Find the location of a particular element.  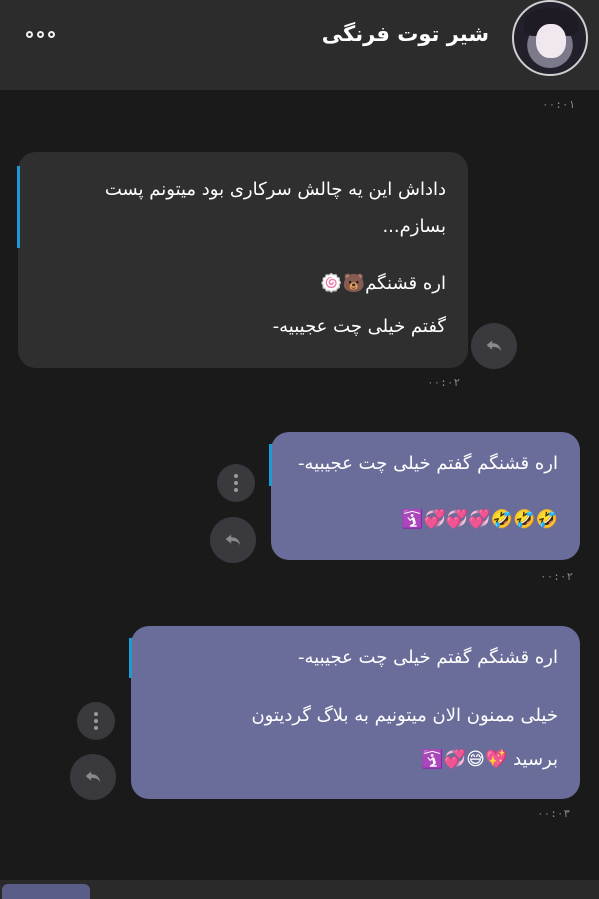

message-text: اره قشنگم🐻🍥 is located at coordinates (383, 283).